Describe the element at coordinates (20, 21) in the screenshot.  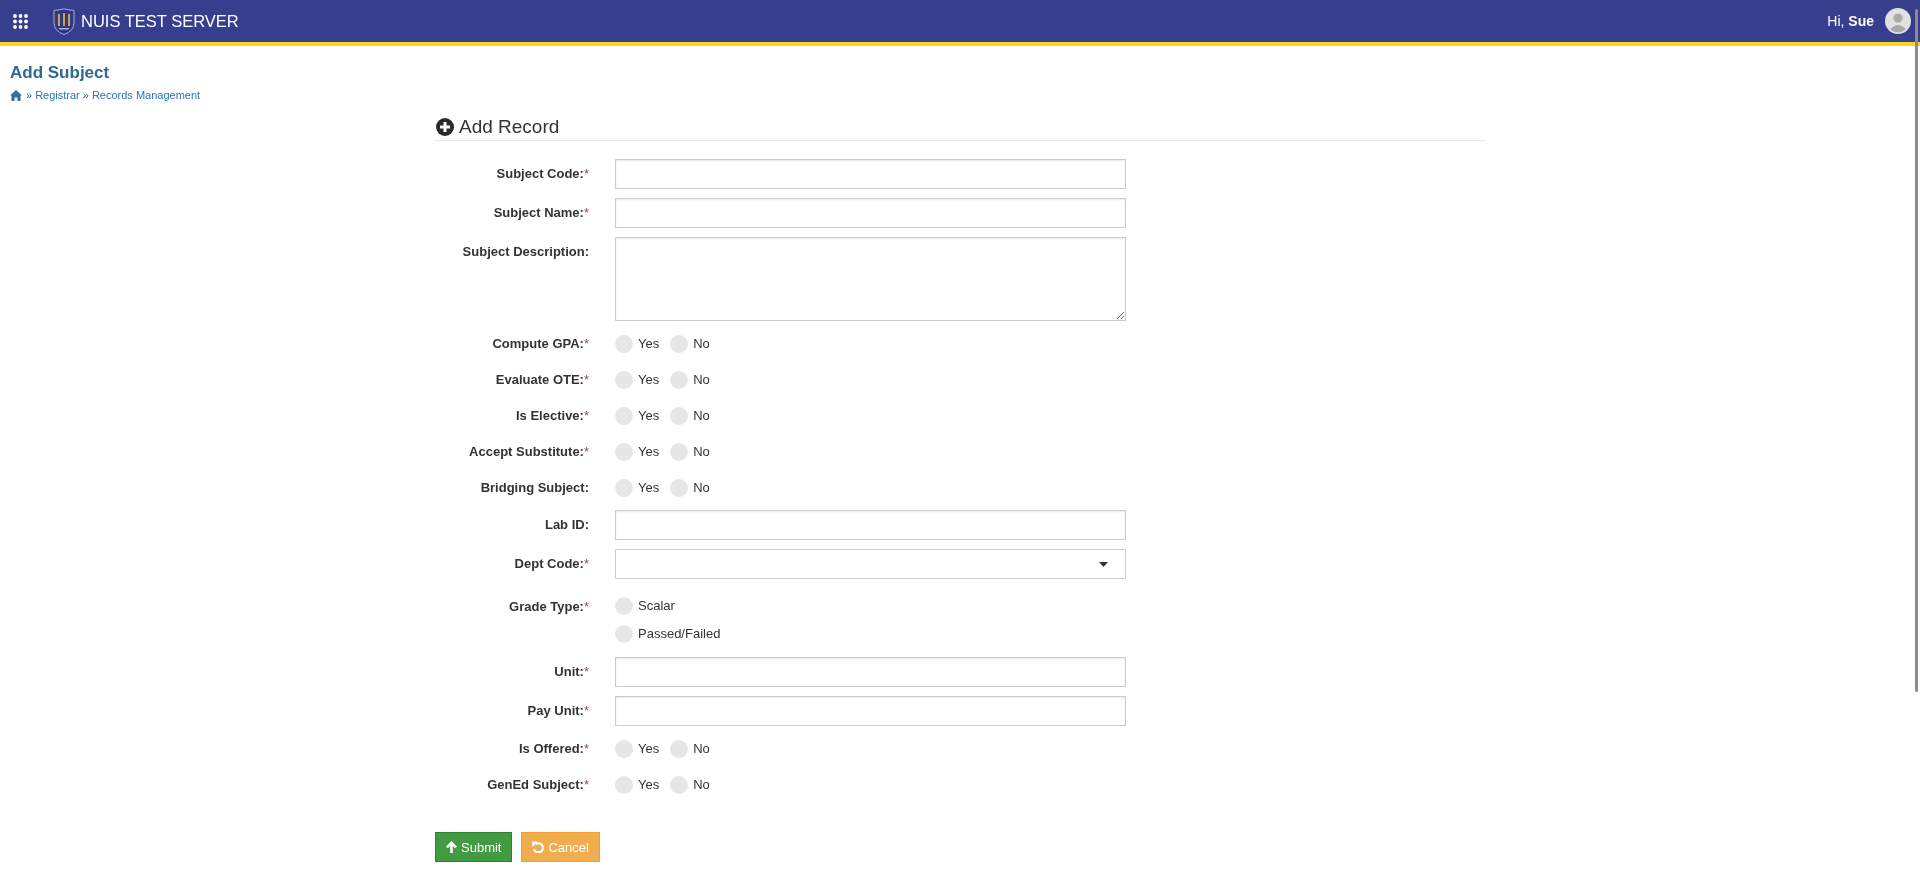
I see `app-grid-menu-icon` at that location.